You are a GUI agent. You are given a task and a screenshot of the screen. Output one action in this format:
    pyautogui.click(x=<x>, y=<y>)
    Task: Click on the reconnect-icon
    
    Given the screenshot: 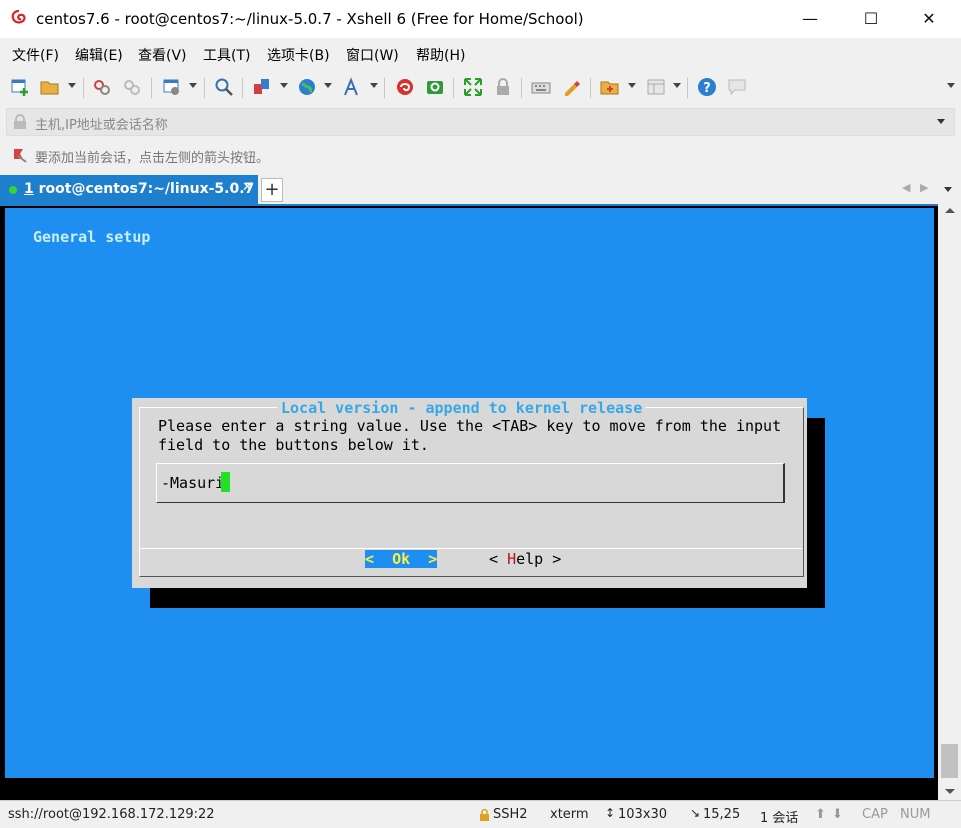 What is the action you would take?
    pyautogui.click(x=102, y=87)
    